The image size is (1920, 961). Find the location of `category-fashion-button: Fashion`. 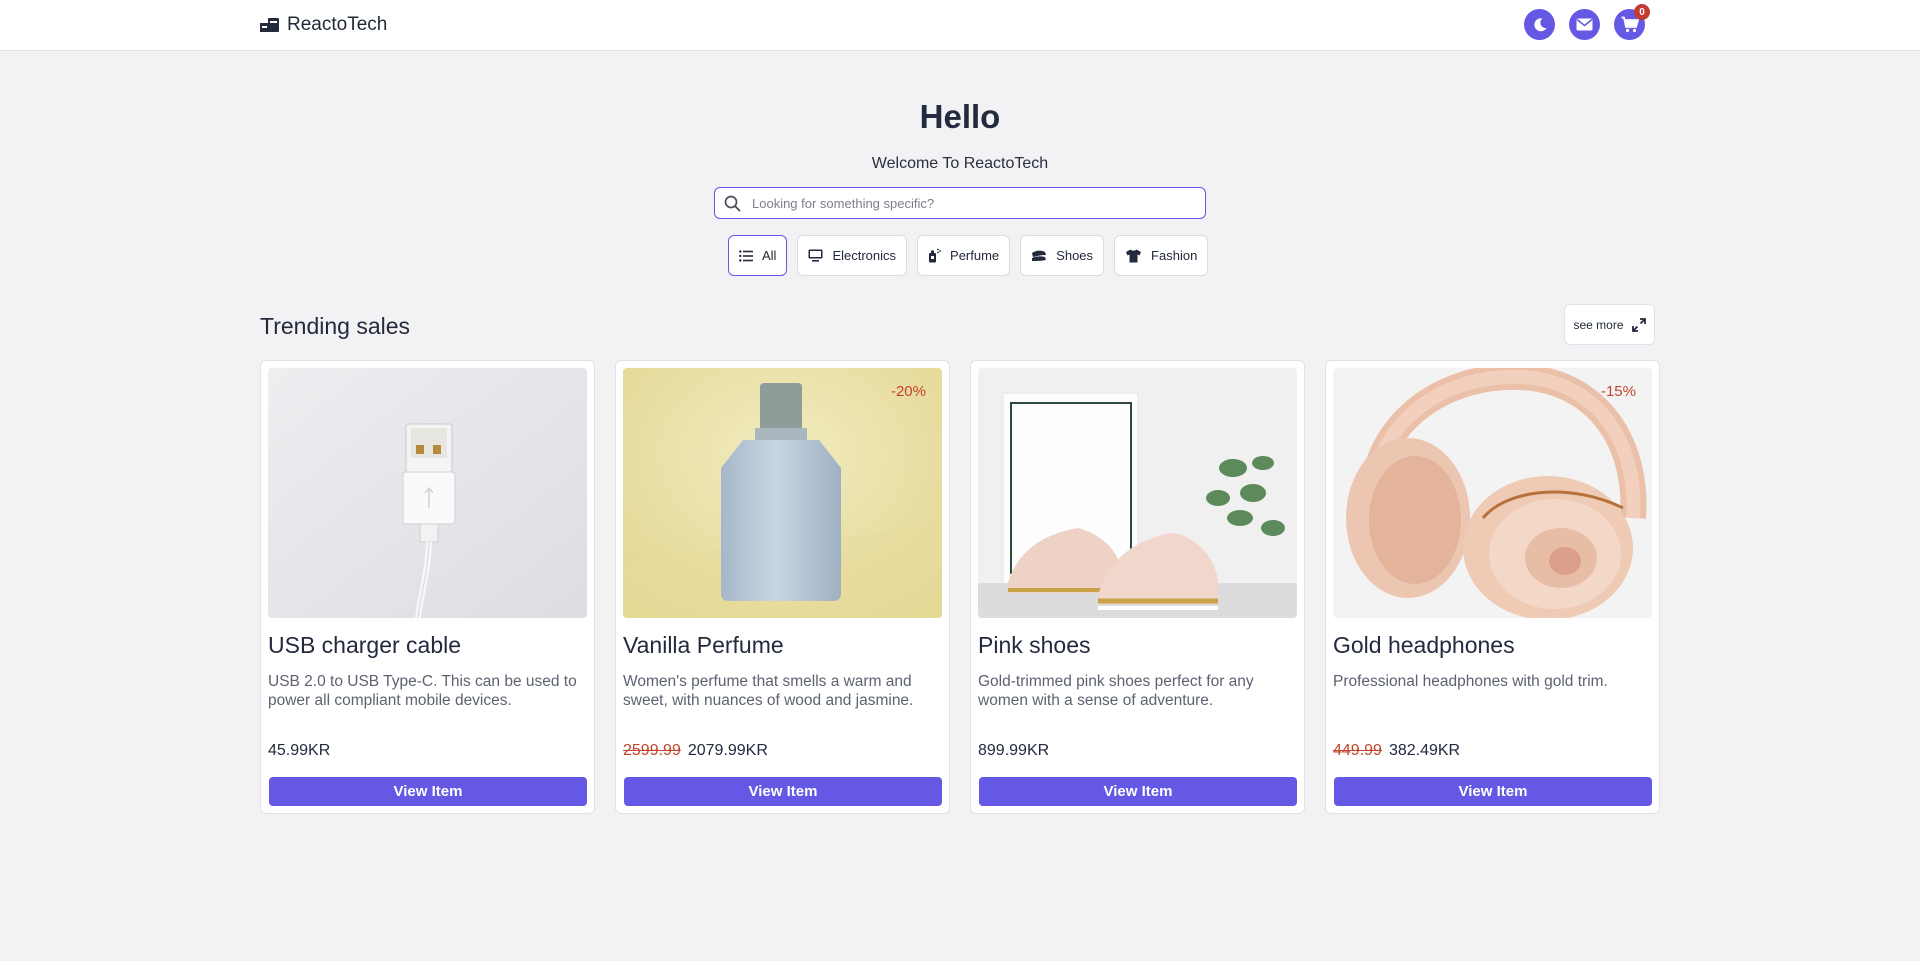

category-fashion-button: Fashion is located at coordinates (1161, 255).